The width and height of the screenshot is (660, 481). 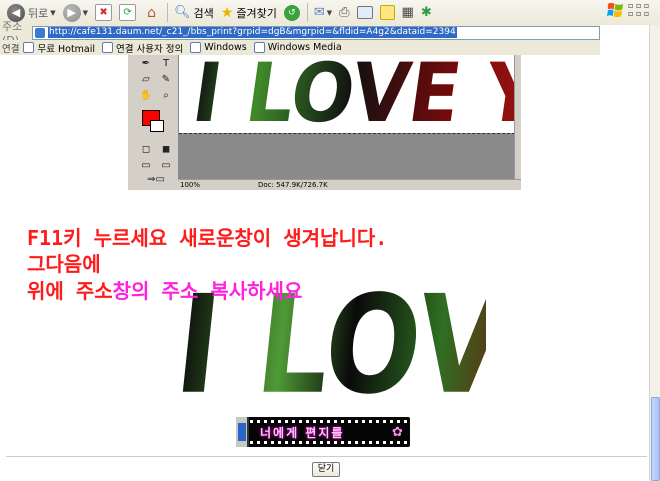 I want to click on background-color-swatch, so click(x=157, y=126).